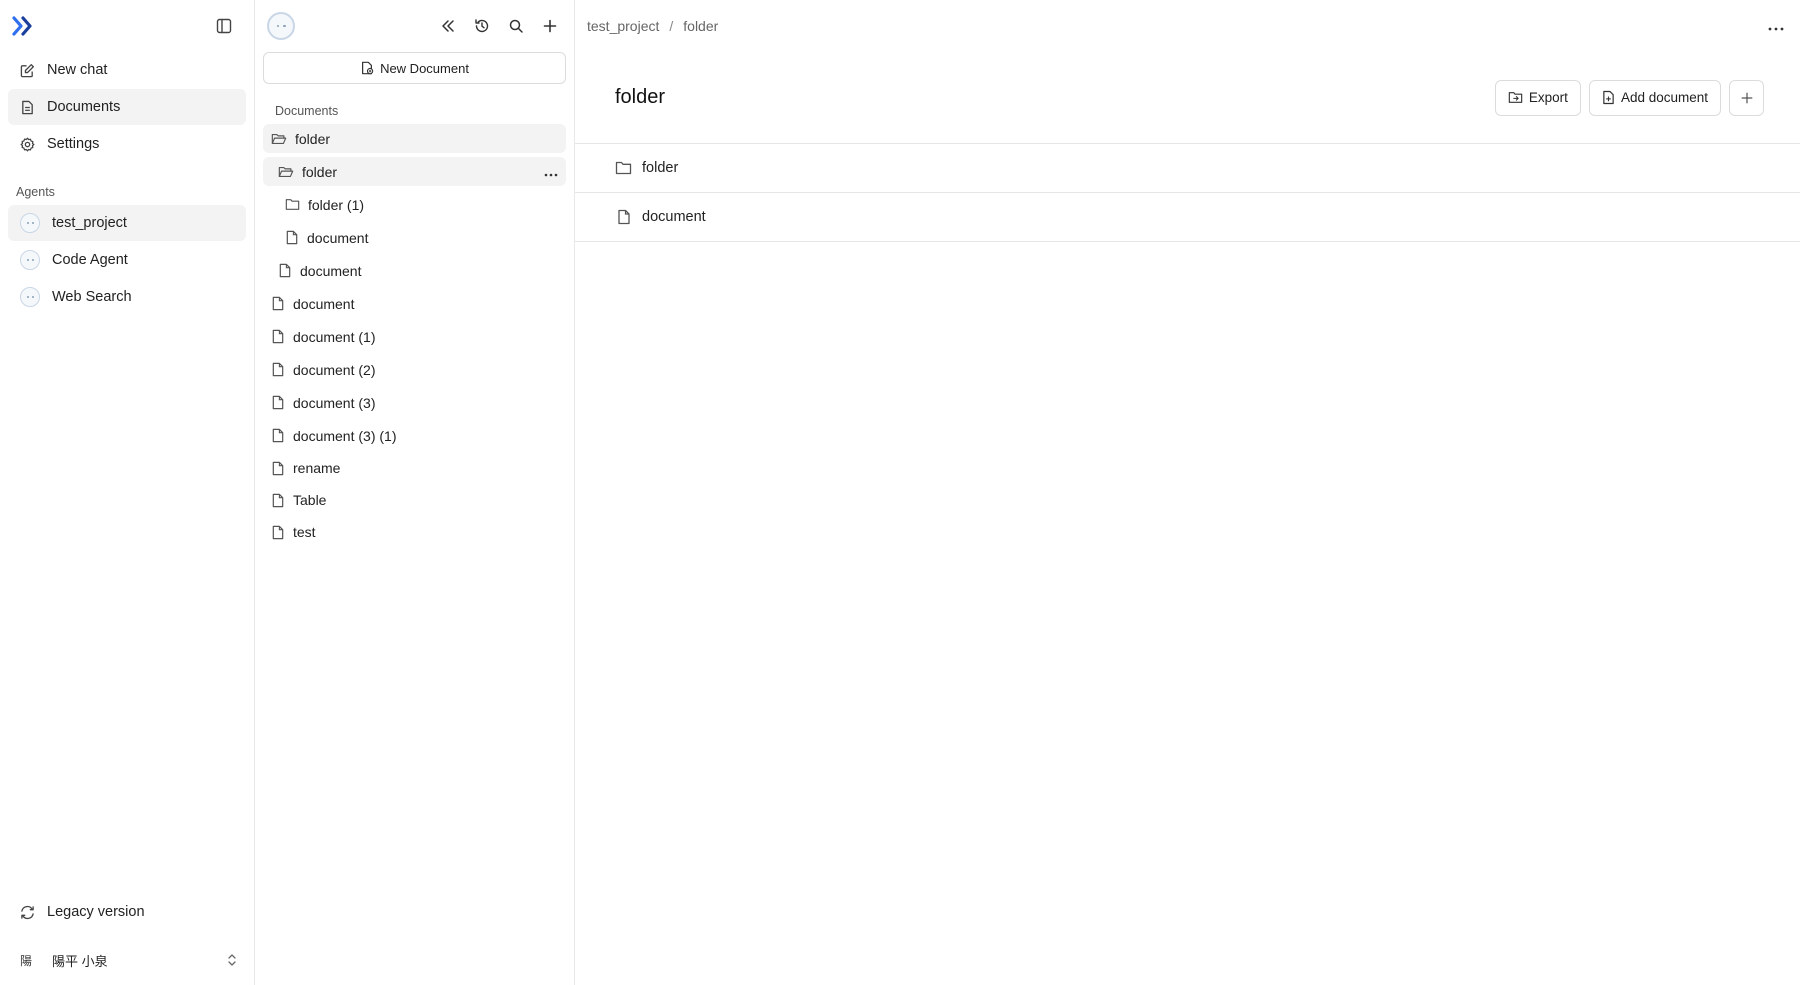  Describe the element at coordinates (77, 70) in the screenshot. I see `nav-new-chat-label: New chat` at that location.